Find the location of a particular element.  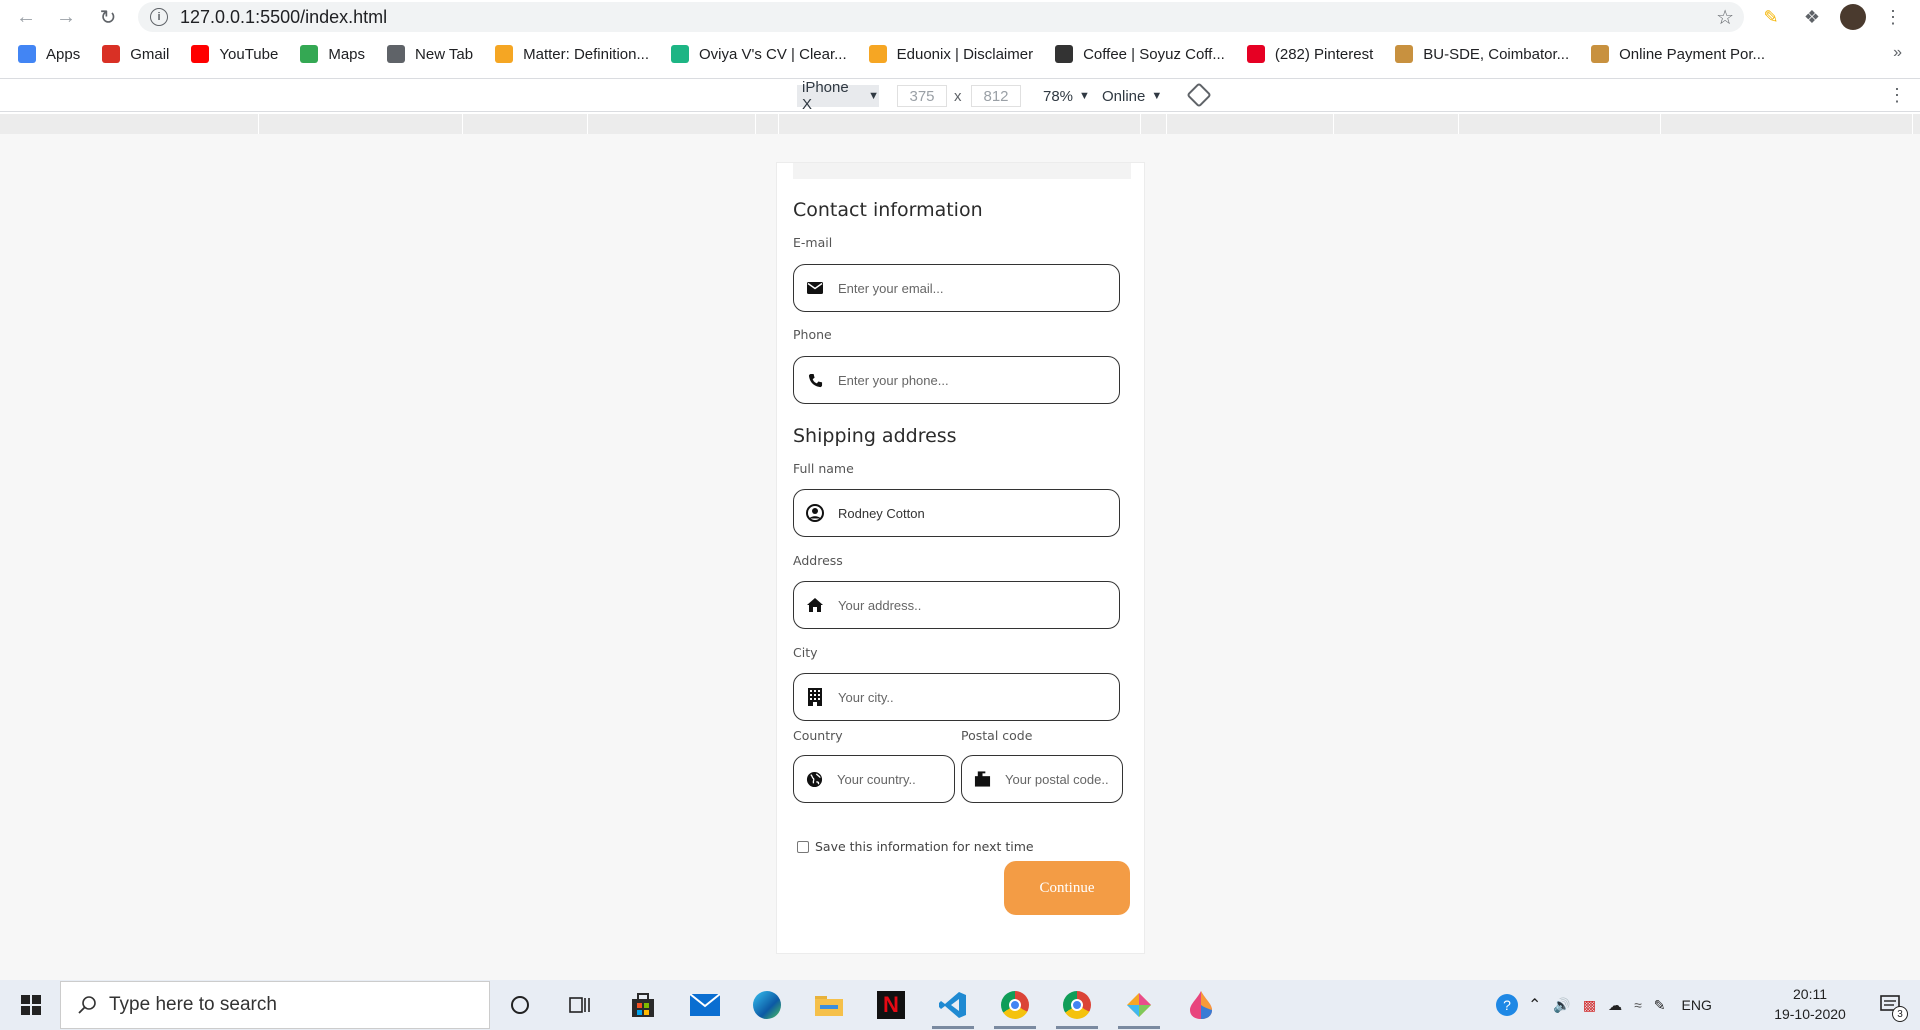

windows-logo-icon is located at coordinates (31, 1005).